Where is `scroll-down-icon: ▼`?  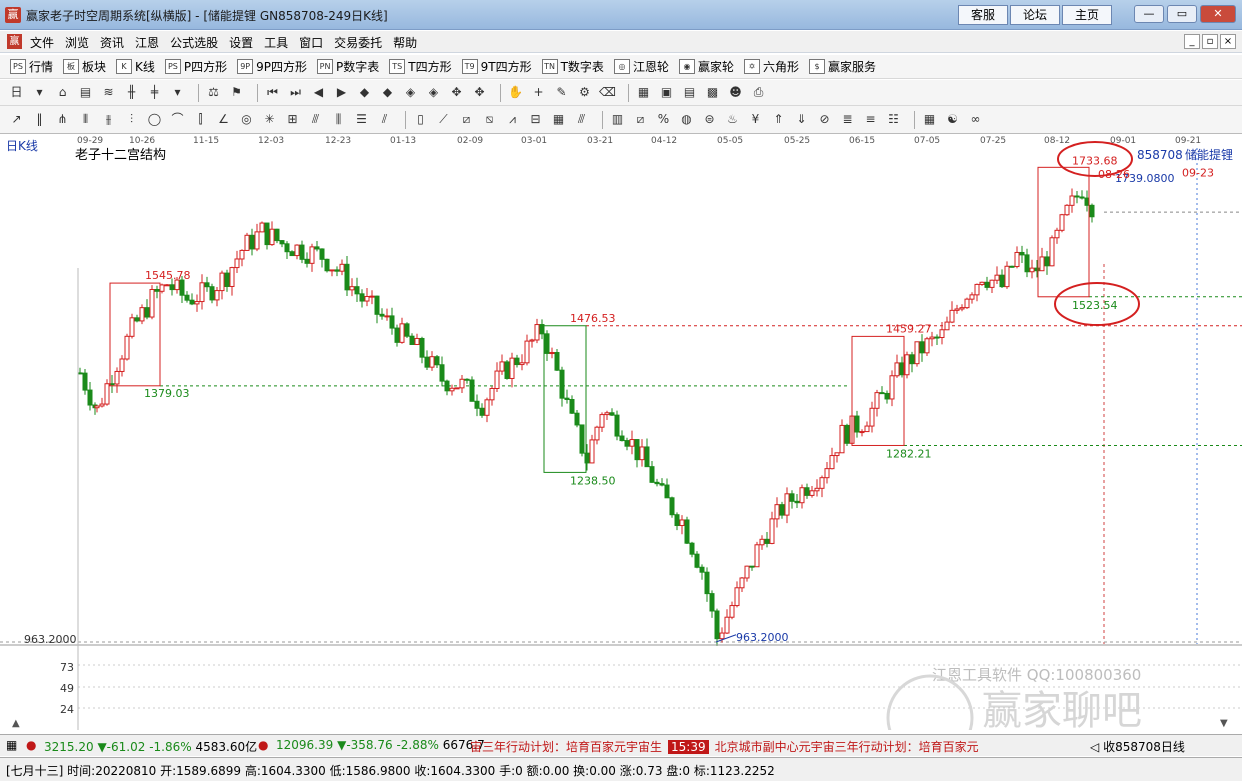
scroll-down-icon: ▼ is located at coordinates (1224, 723).